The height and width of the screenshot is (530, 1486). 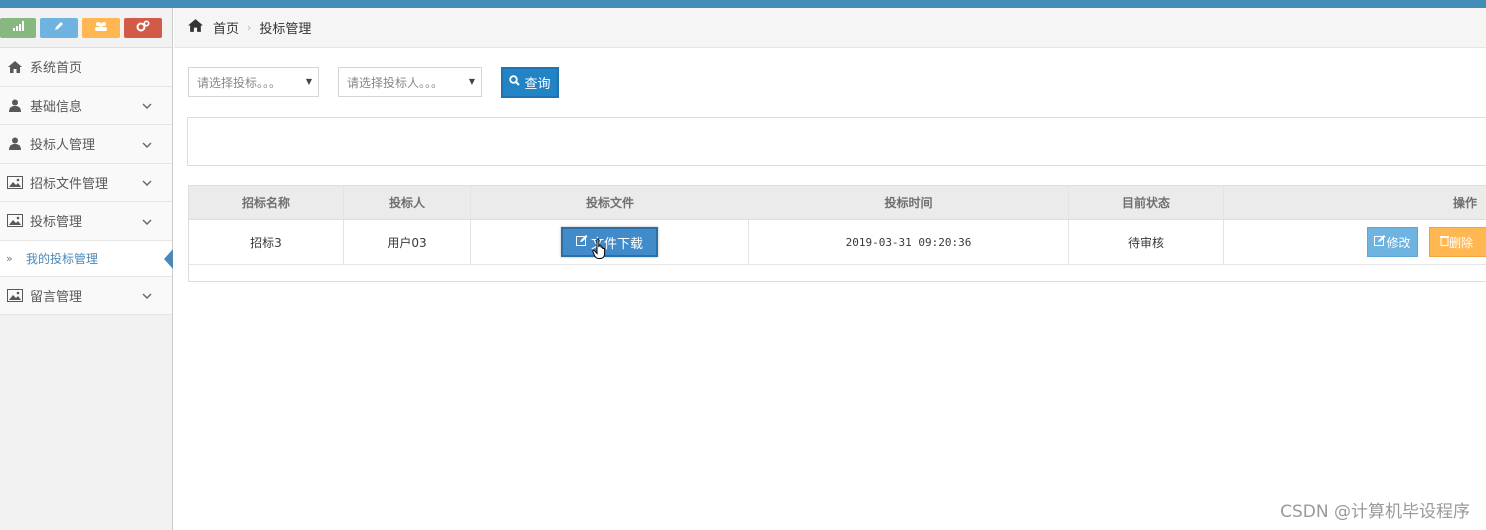 I want to click on column-header: 操作, so click(x=1464, y=203).